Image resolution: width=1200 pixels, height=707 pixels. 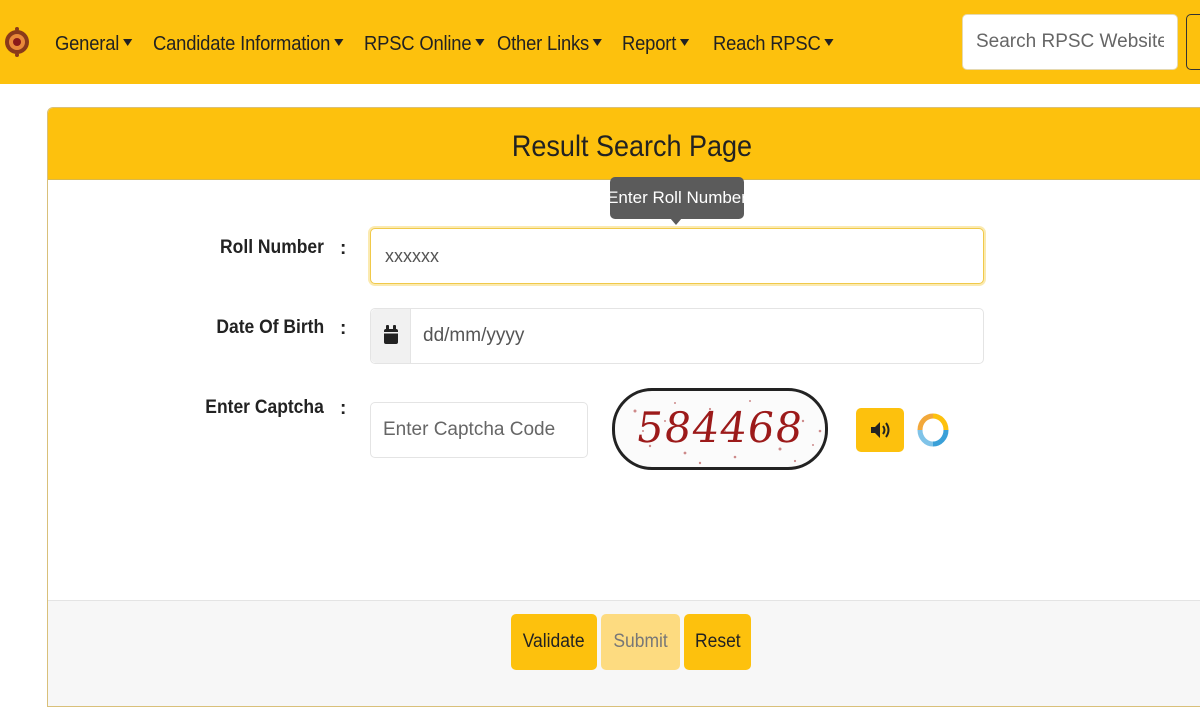 I want to click on nav-candidate-information: Candidate Information, so click(x=248, y=44).